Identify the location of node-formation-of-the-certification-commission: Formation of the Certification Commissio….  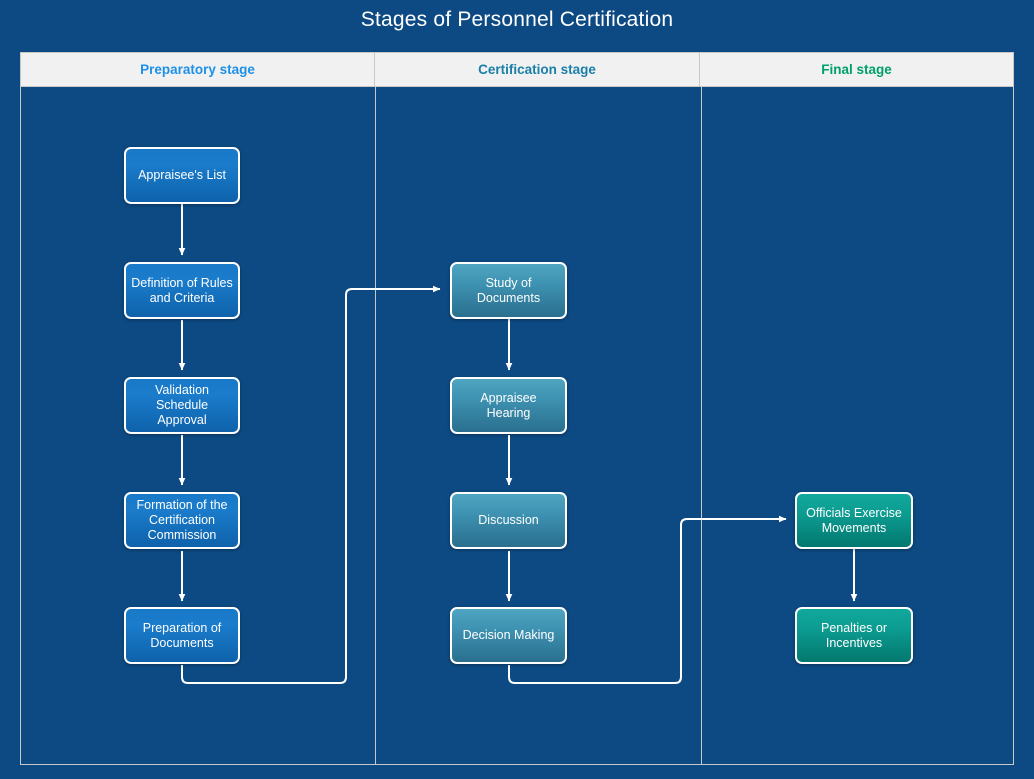
(182, 520).